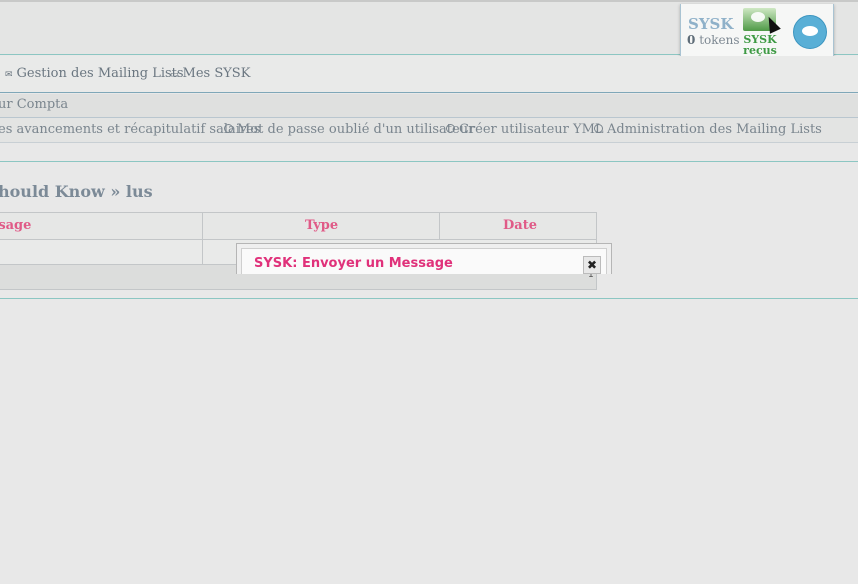 This screenshot has width=858, height=584. Describe the element at coordinates (429, 161) in the screenshot. I see `separator` at that location.